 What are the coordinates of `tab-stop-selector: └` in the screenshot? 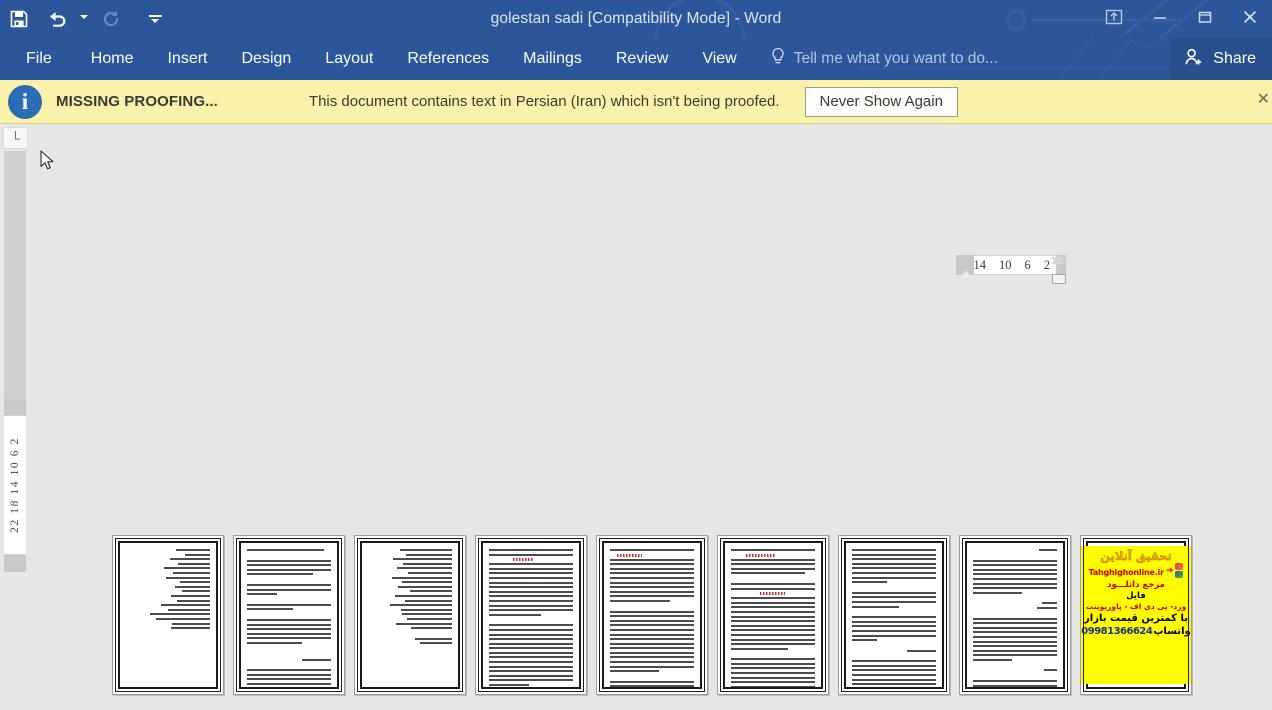 It's located at (15, 138).